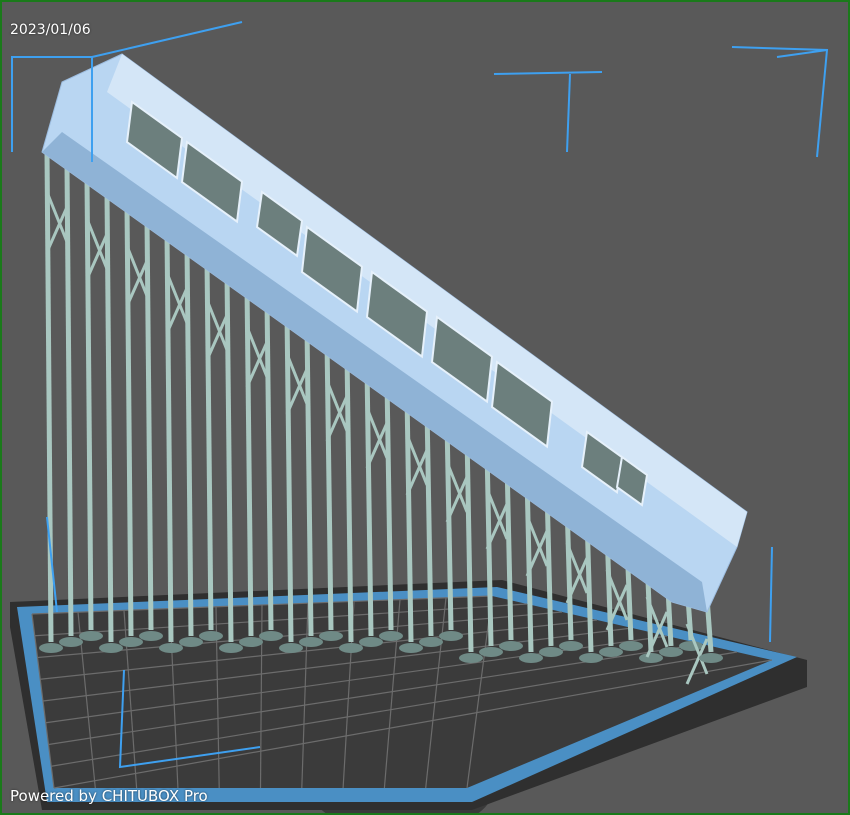 This screenshot has height=815, width=850. I want to click on date-label: 2023/01/06, so click(50, 30).